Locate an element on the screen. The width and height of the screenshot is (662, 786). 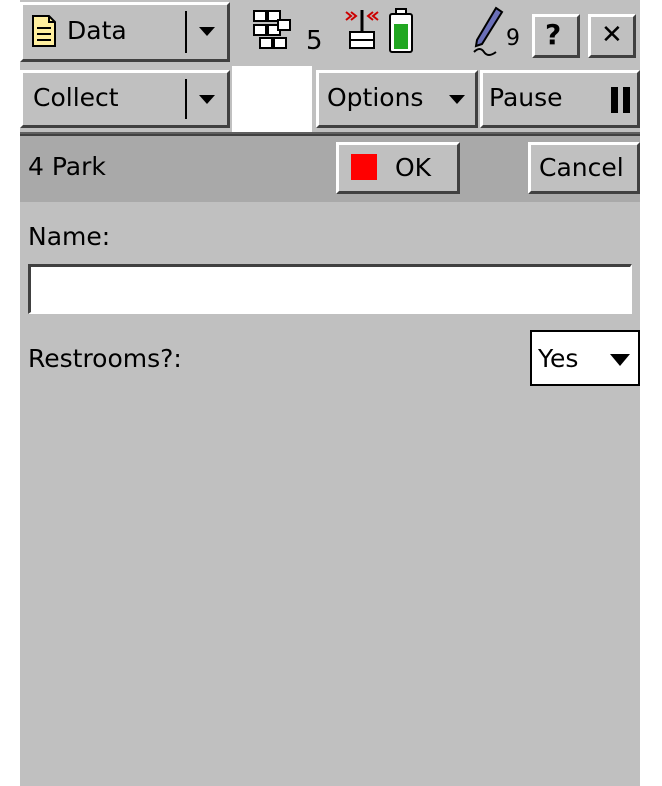
restrooms-value: Yes is located at coordinates (558, 358).